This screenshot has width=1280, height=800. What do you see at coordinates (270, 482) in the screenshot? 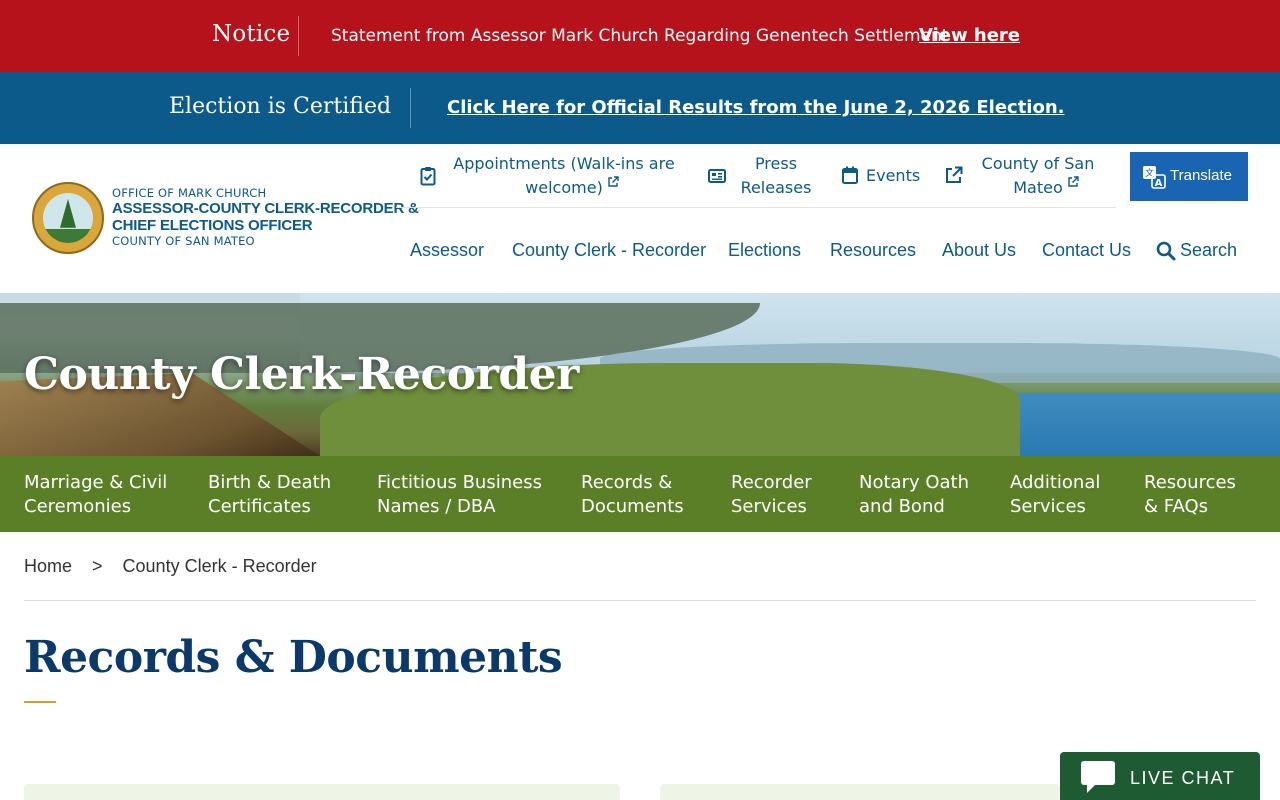
I see `subnav-label: Birth & Death` at bounding box center [270, 482].